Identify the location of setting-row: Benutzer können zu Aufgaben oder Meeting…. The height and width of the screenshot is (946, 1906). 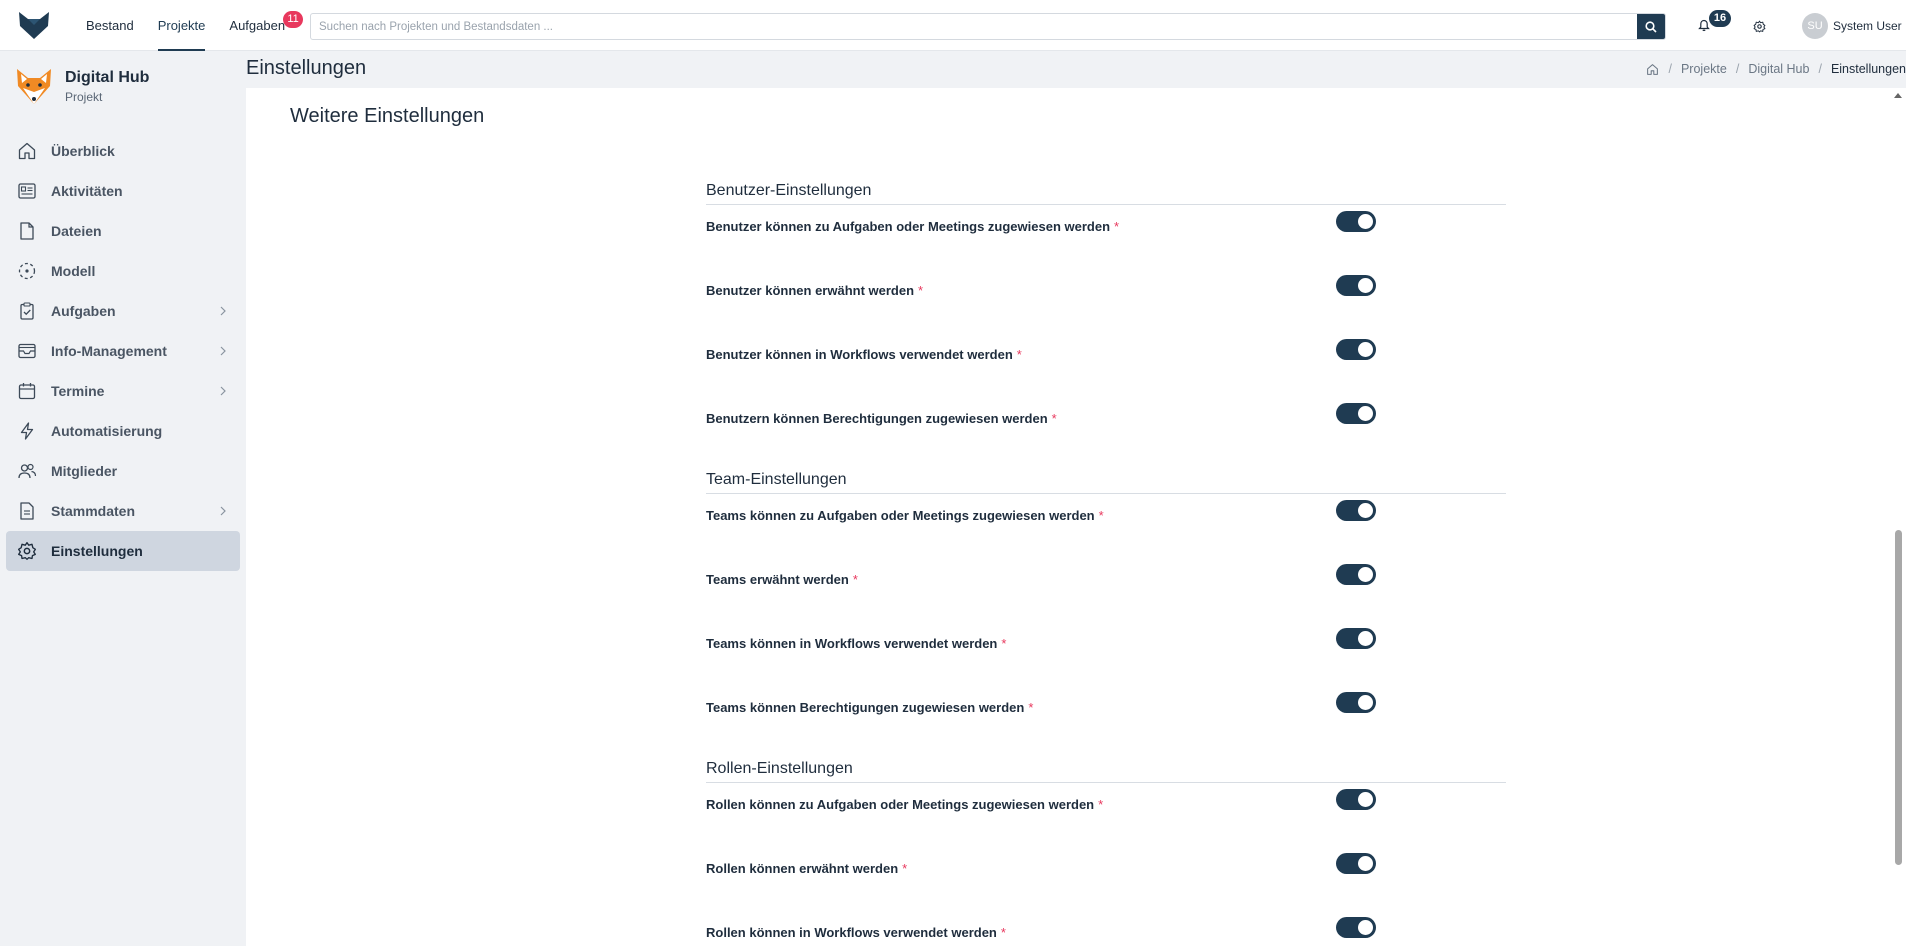
(1106, 237).